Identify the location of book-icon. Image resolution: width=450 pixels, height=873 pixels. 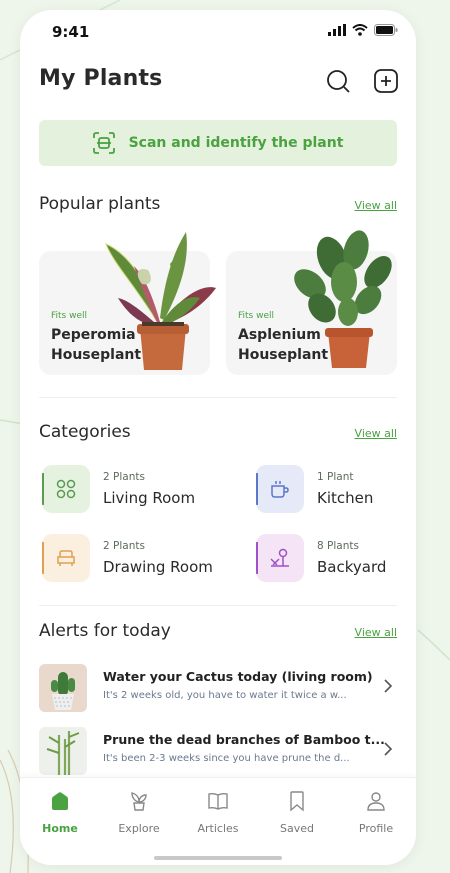
(218, 801).